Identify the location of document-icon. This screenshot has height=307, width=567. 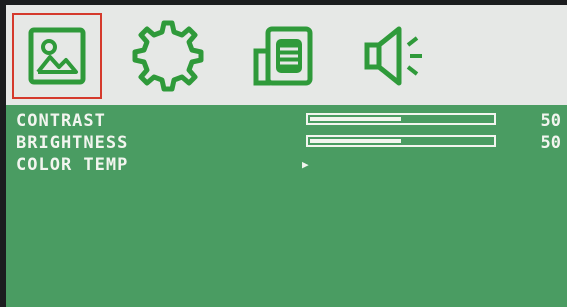
(283, 56).